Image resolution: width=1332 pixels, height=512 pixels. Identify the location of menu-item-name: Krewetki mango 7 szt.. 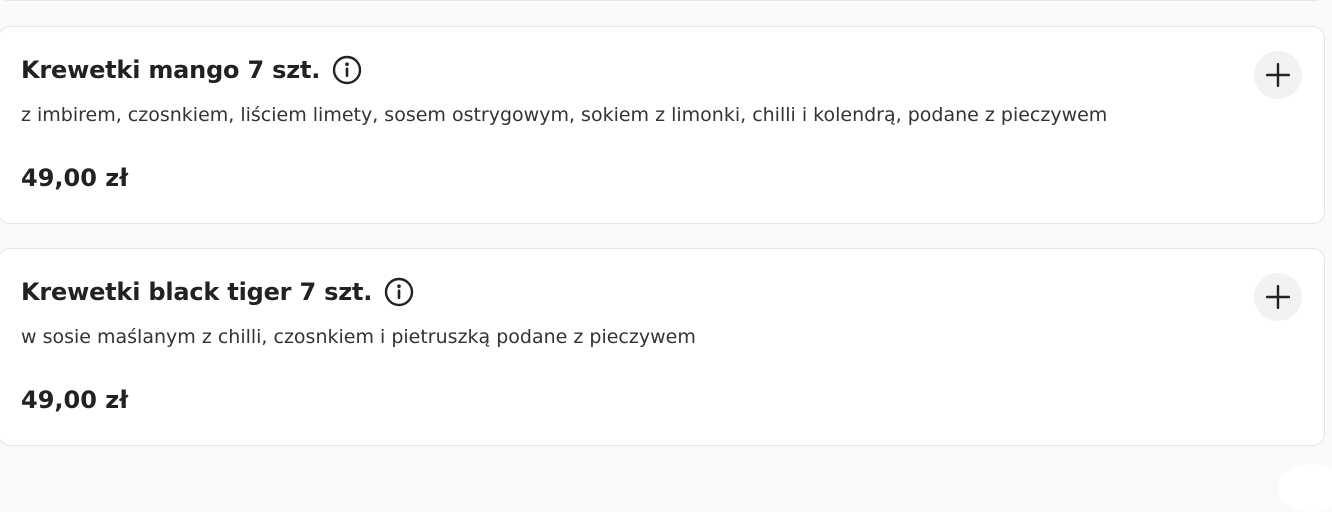
(171, 70).